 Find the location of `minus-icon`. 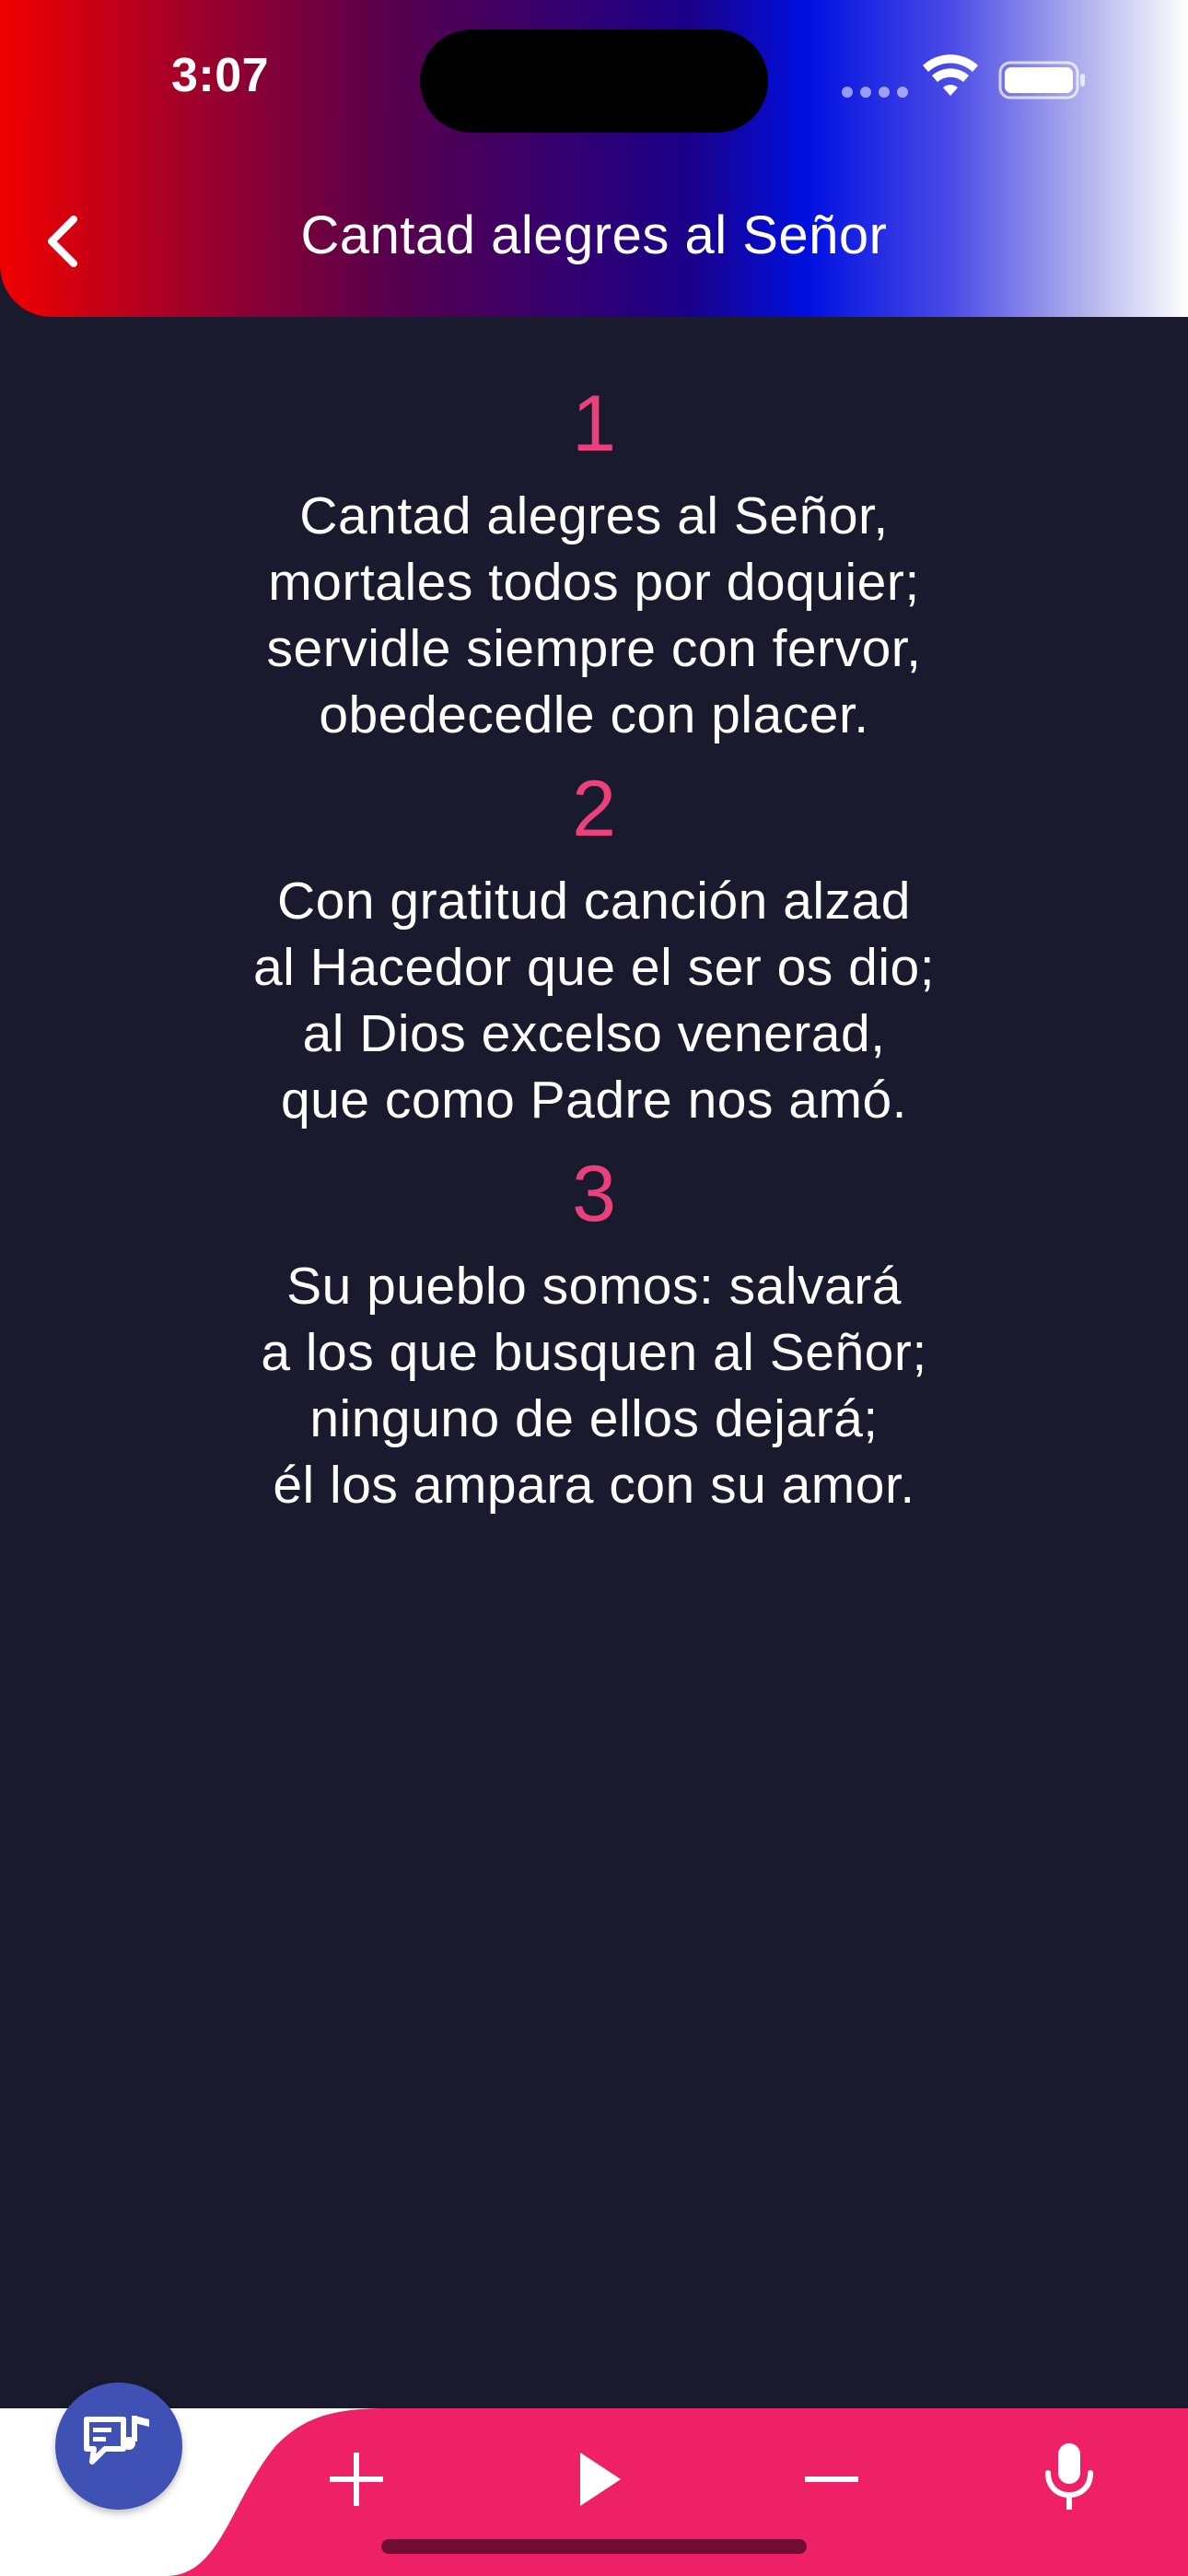

minus-icon is located at coordinates (831, 2479).